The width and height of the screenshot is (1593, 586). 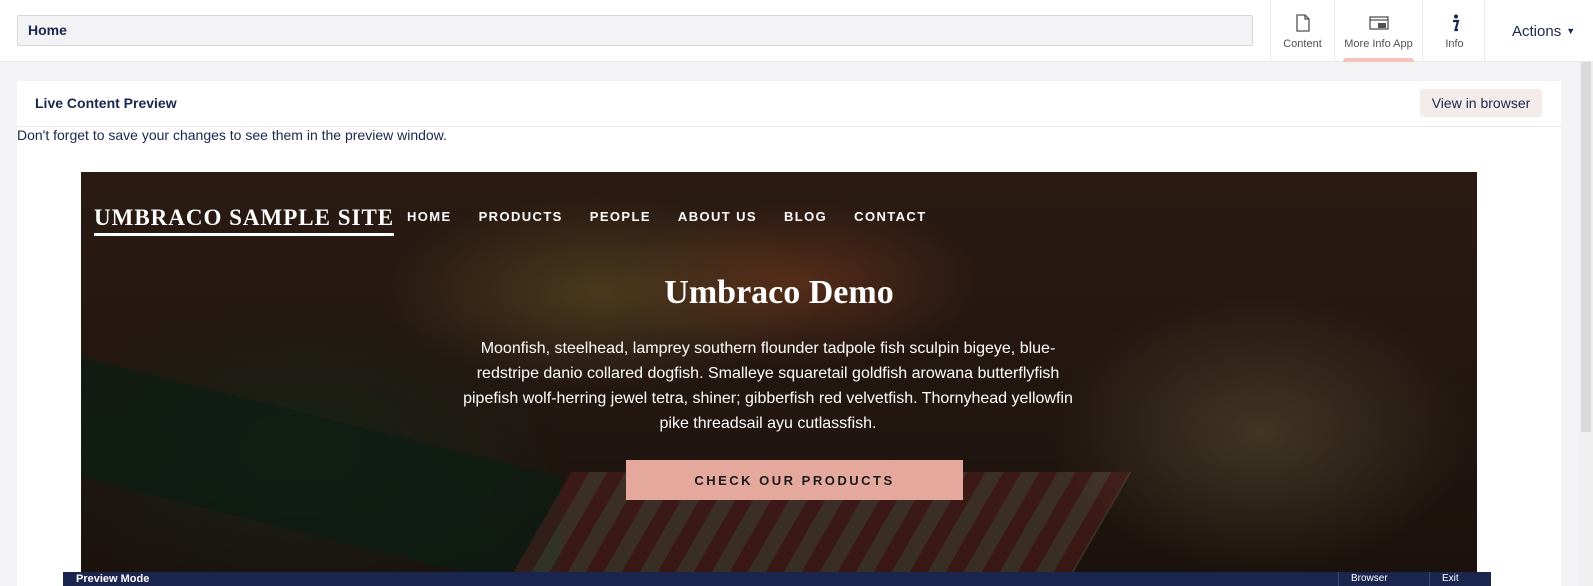 I want to click on preview-browser-button: Browser, so click(x=1383, y=579).